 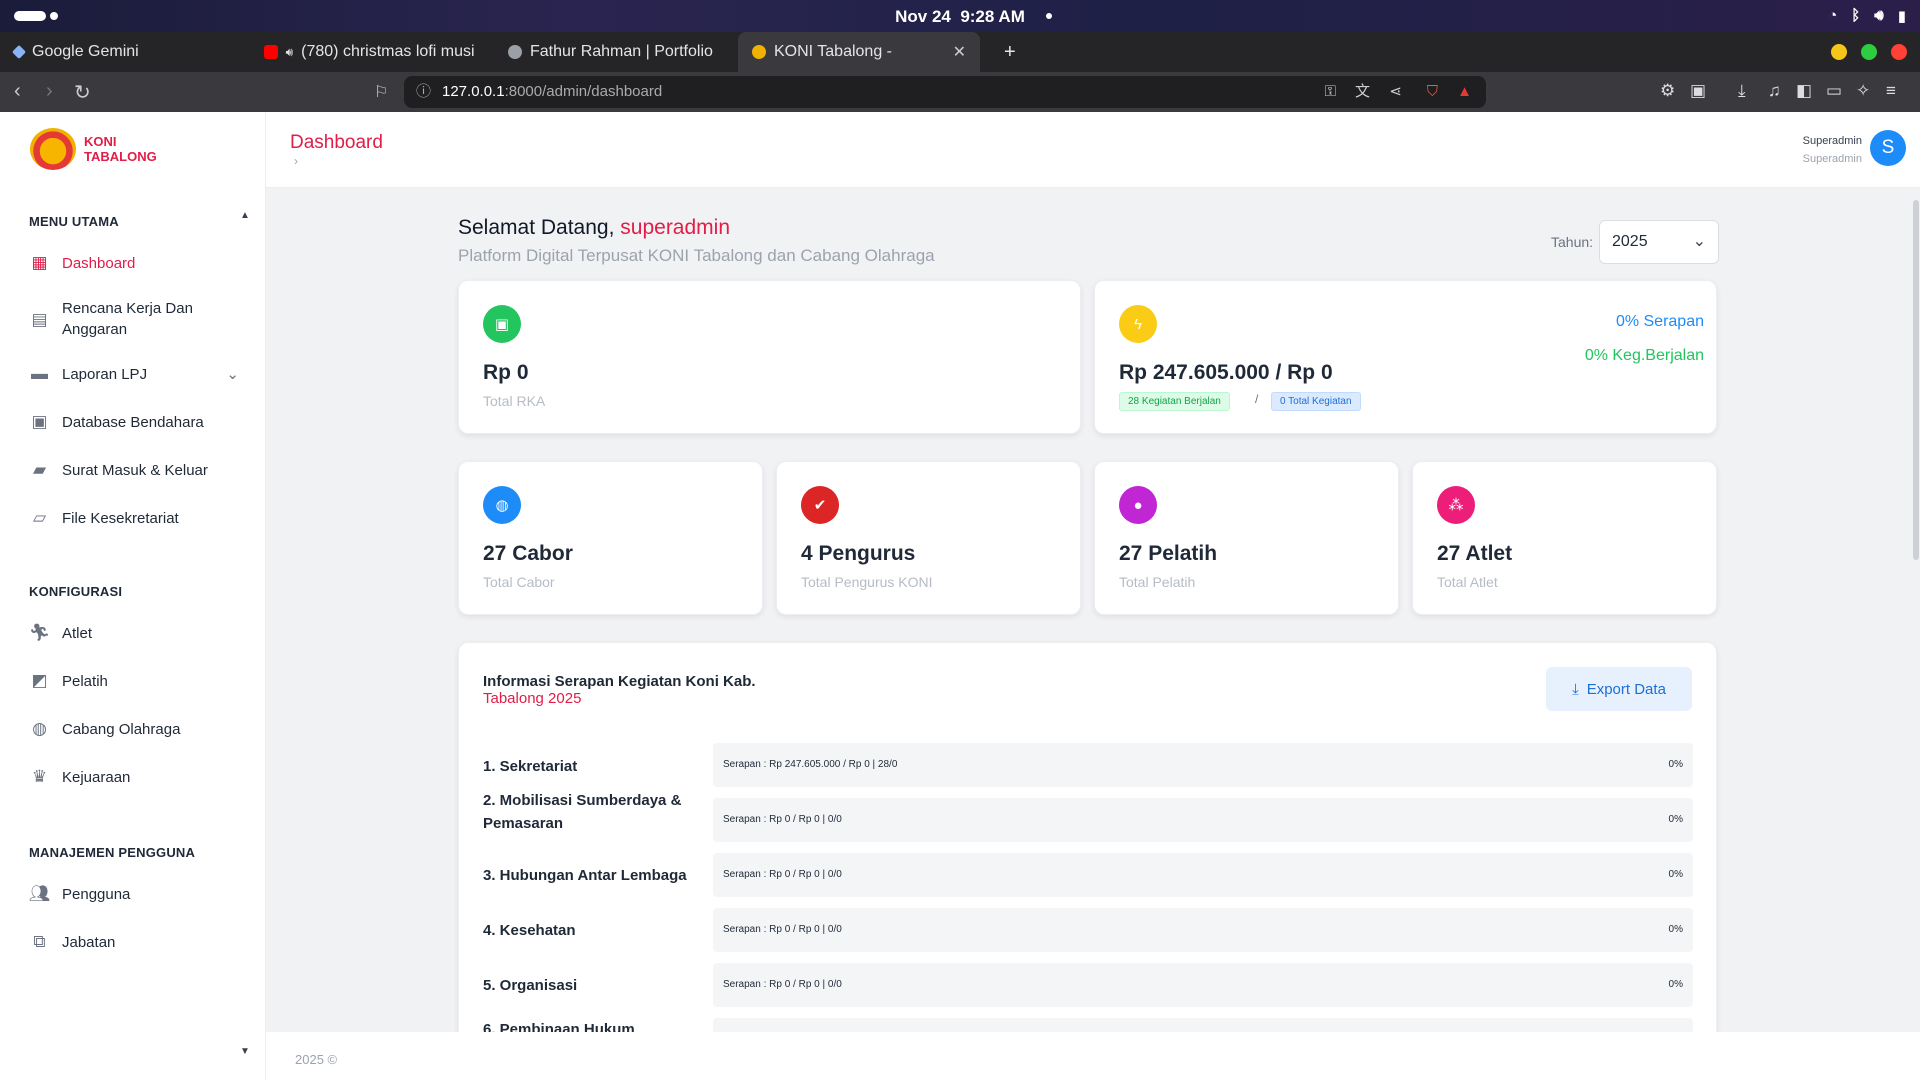 What do you see at coordinates (1456, 505) in the screenshot?
I see `users-icon: ⁂` at bounding box center [1456, 505].